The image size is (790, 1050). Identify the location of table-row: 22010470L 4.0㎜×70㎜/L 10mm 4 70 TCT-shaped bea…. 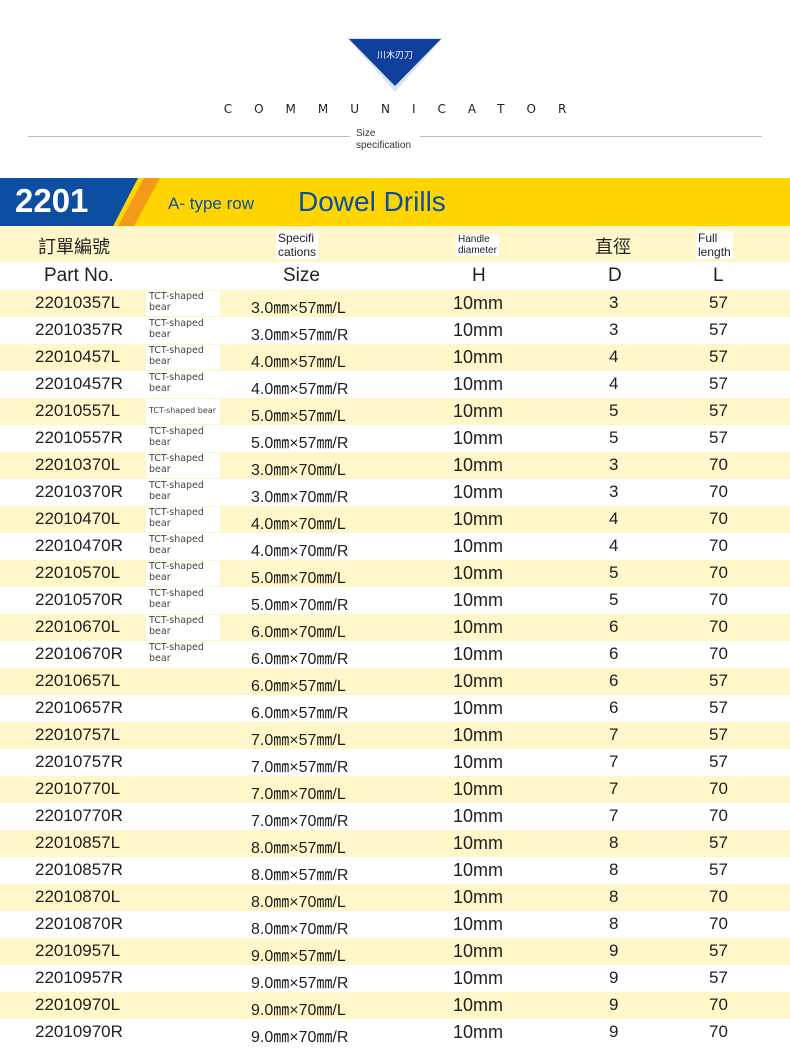
(395, 519).